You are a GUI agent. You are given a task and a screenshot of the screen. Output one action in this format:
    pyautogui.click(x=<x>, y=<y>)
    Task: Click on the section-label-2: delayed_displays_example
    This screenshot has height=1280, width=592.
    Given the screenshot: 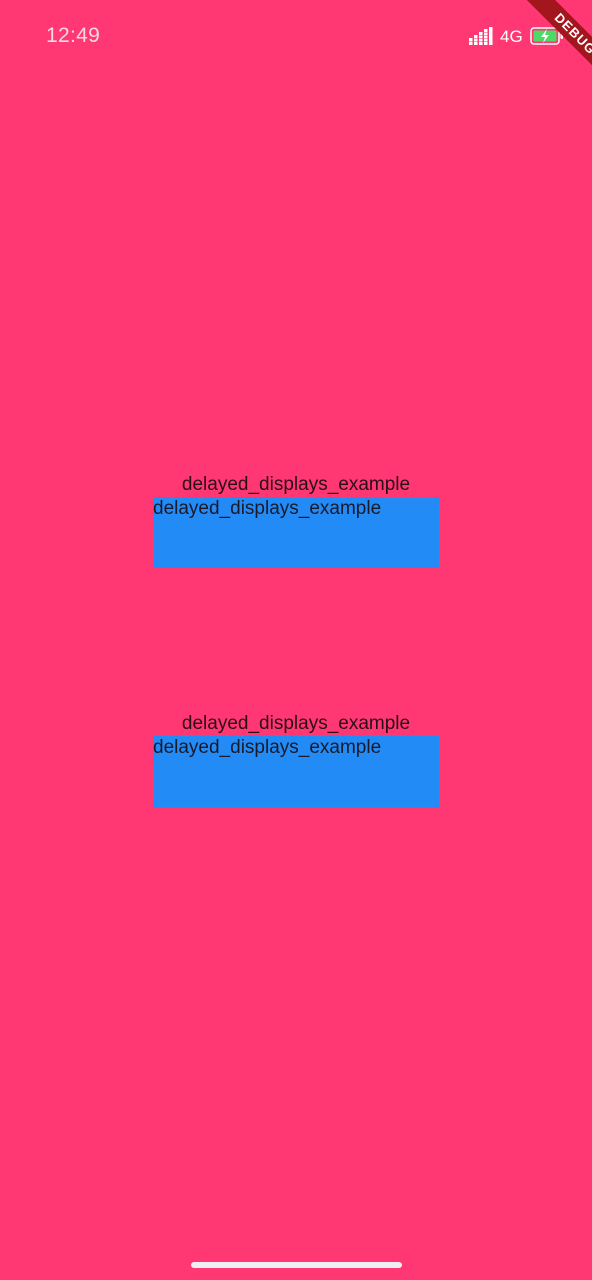 What is the action you would take?
    pyautogui.click(x=296, y=723)
    